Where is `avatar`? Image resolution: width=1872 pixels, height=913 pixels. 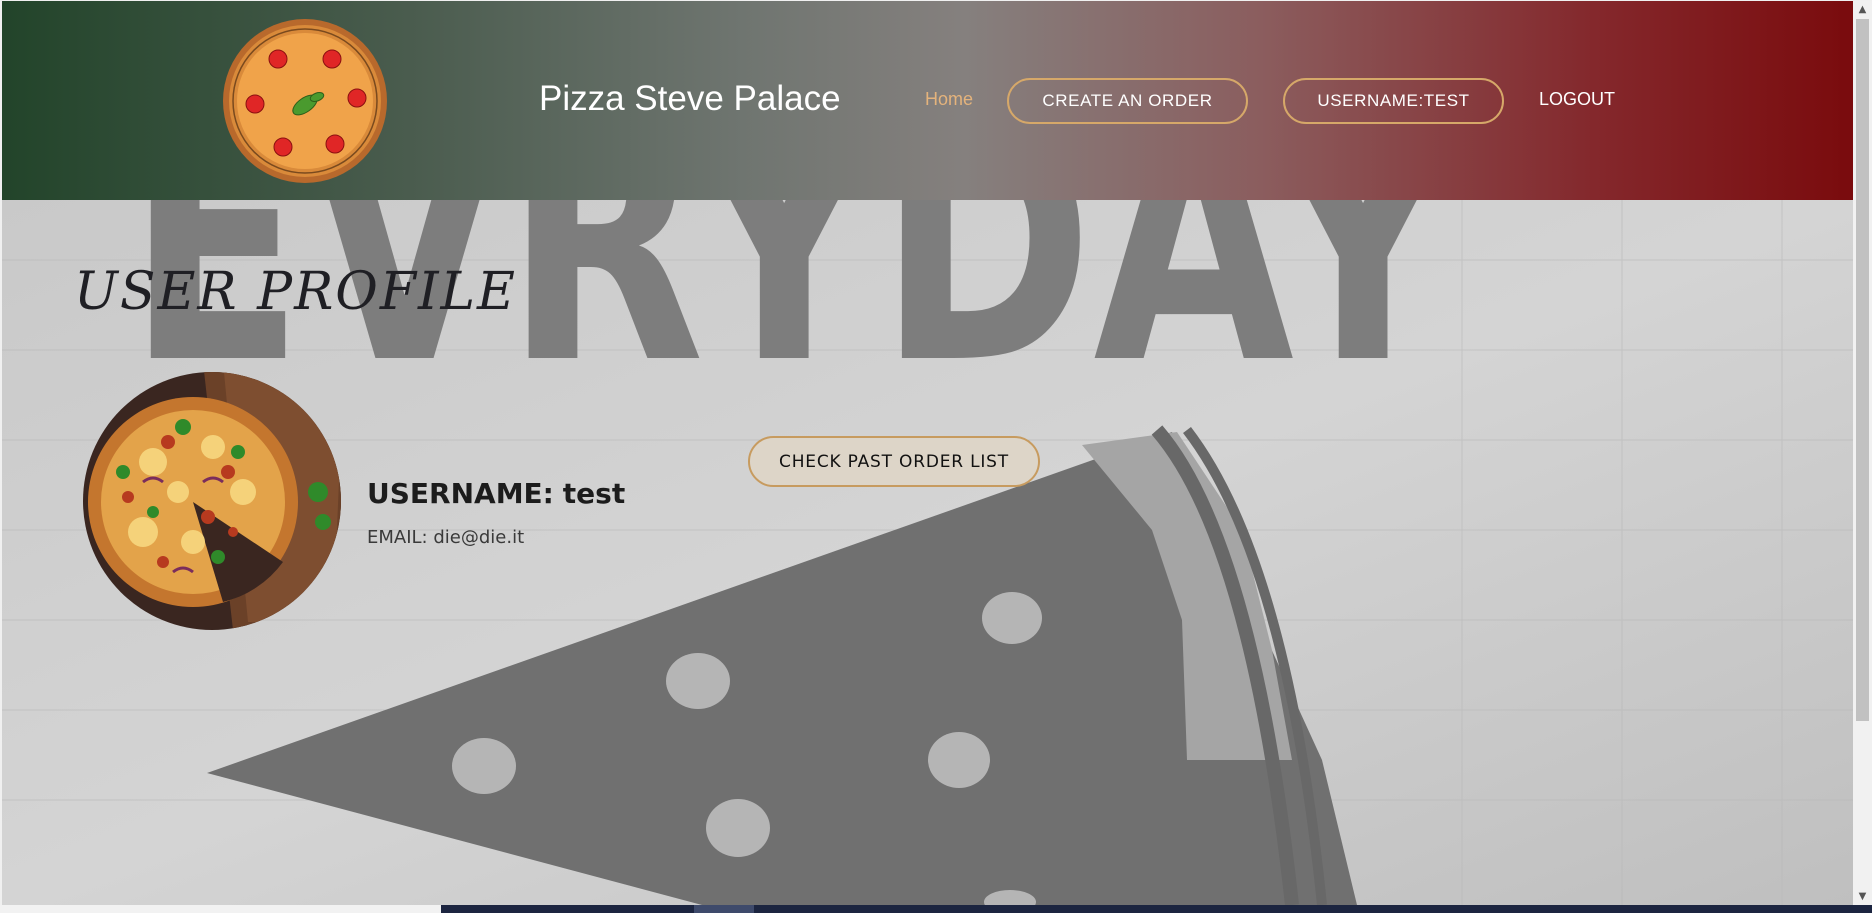 avatar is located at coordinates (212, 501).